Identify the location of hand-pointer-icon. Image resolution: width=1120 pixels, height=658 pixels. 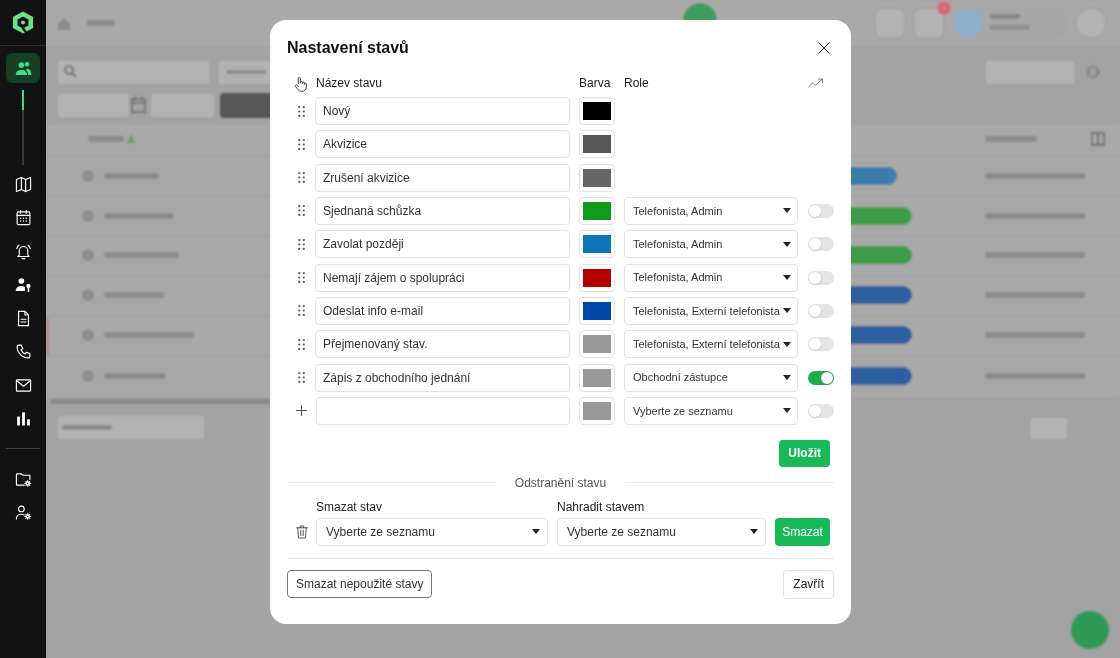
(301, 84).